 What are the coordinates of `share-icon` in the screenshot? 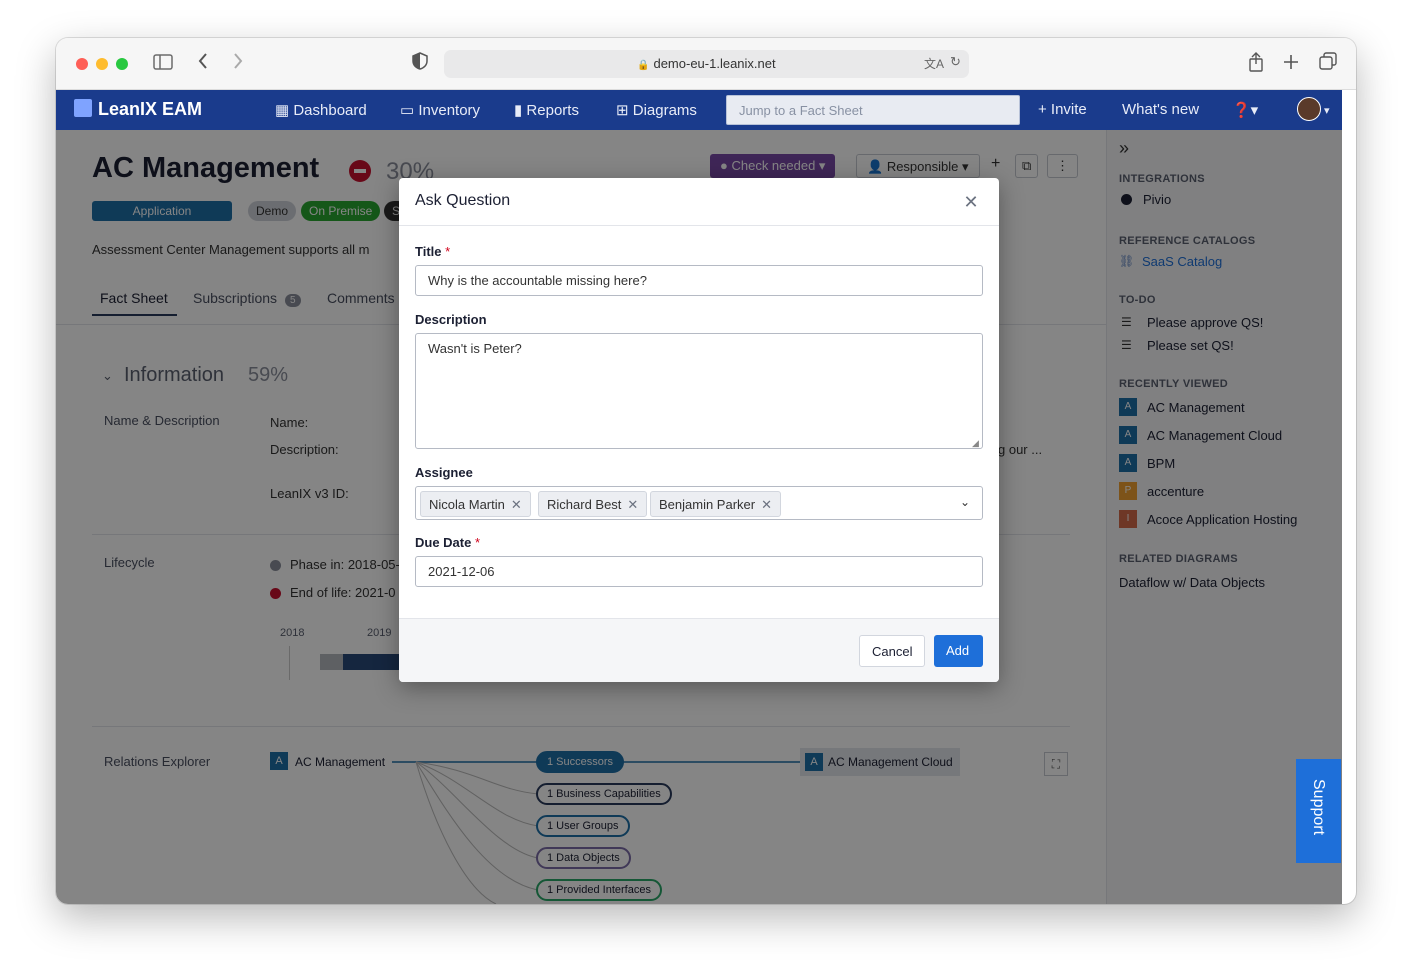 It's located at (1256, 64).